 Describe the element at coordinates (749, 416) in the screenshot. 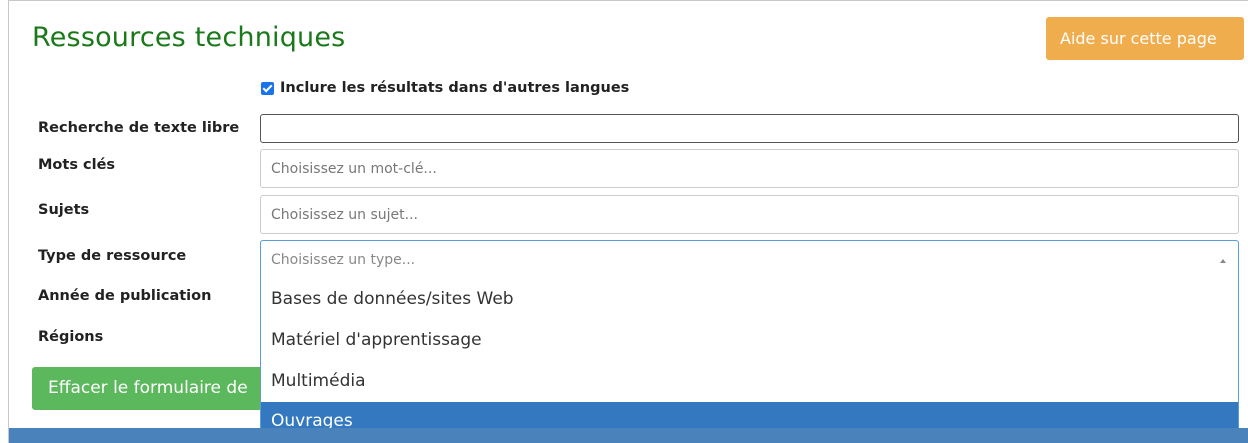

I see `option-books: Ouvrages` at that location.